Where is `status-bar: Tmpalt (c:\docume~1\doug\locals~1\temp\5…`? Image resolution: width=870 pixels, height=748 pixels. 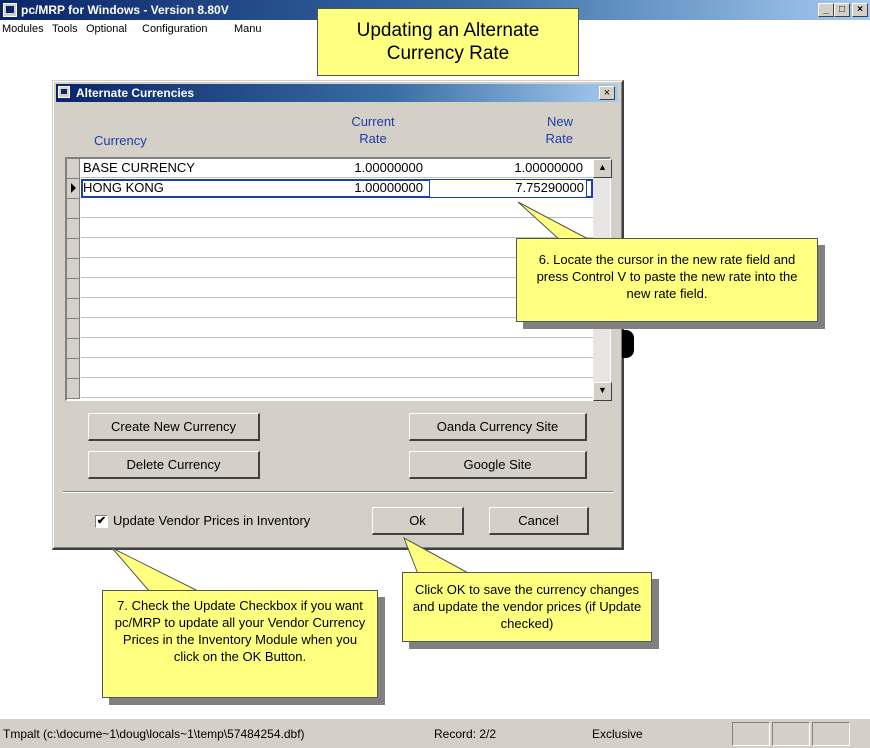
status-bar: Tmpalt (c:\docume~1\doug\locals~1\temp\5… is located at coordinates (435, 733).